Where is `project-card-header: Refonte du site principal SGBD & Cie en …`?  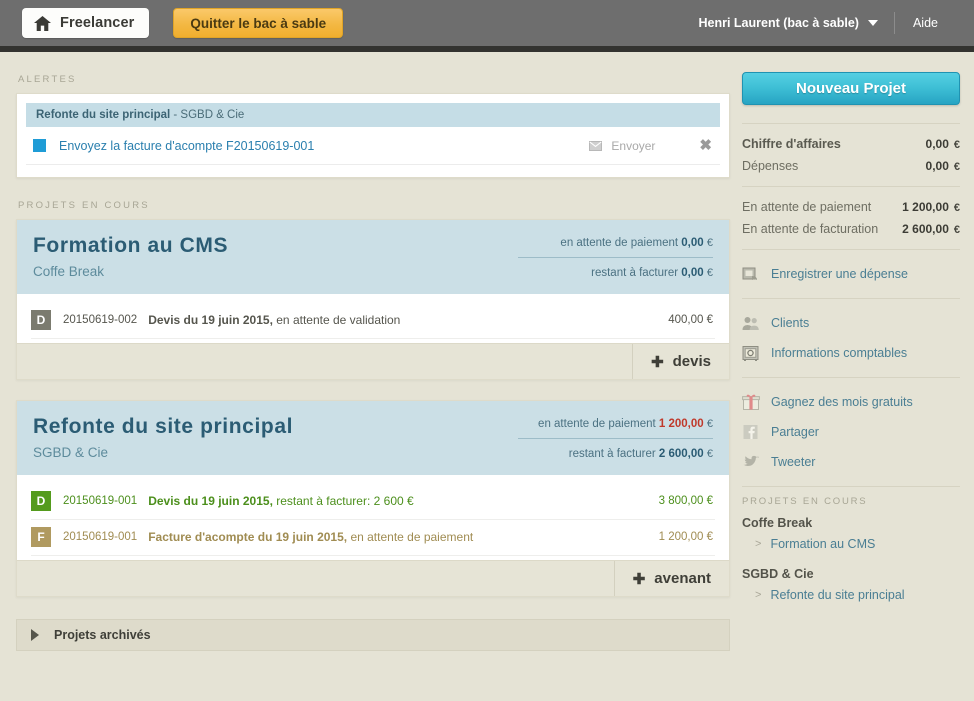
project-card-header: Refonte du site principal SGBD & Cie en … is located at coordinates (373, 438).